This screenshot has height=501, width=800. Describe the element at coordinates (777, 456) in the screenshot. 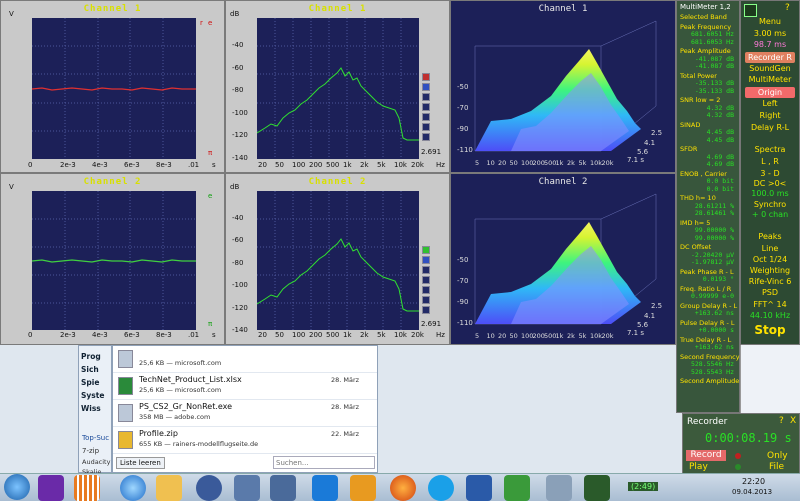

I see `only-button: Only` at that location.